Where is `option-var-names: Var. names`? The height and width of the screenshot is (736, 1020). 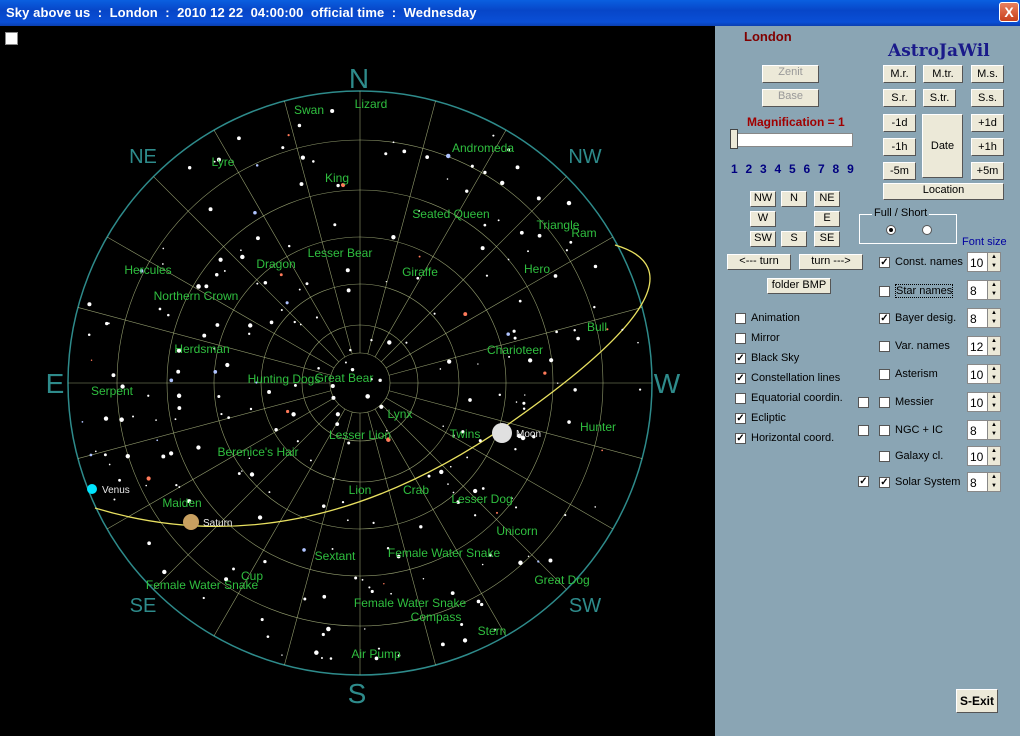 option-var-names: Var. names is located at coordinates (914, 346).